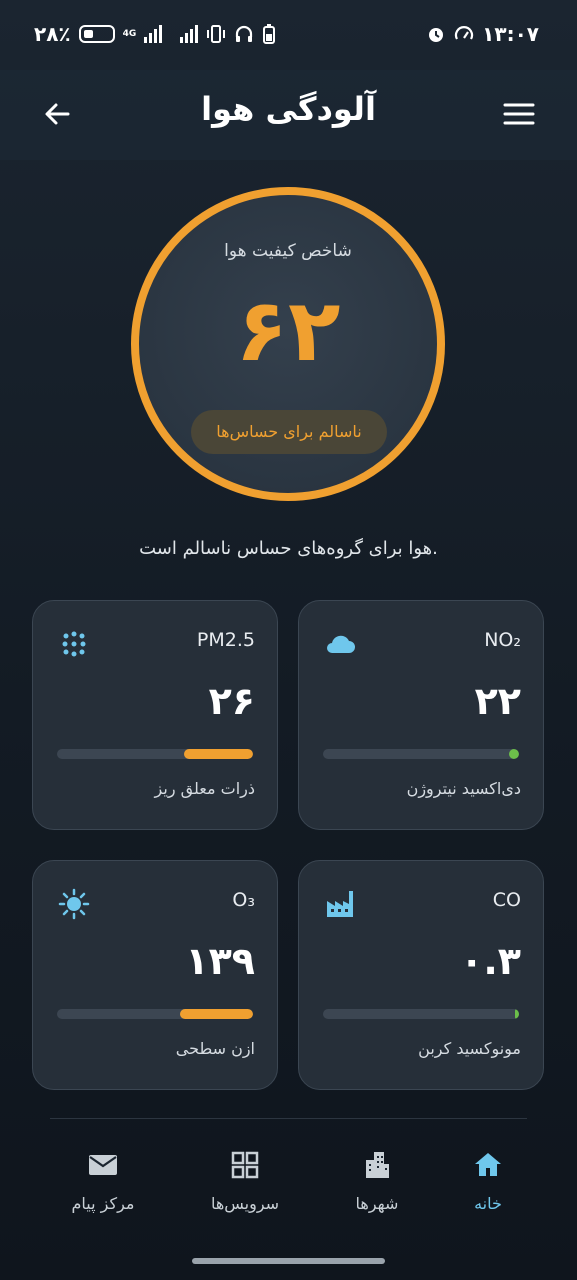 The image size is (577, 1280). Describe the element at coordinates (288, 109) in the screenshot. I see `page-title: آلودگی هوا` at that location.